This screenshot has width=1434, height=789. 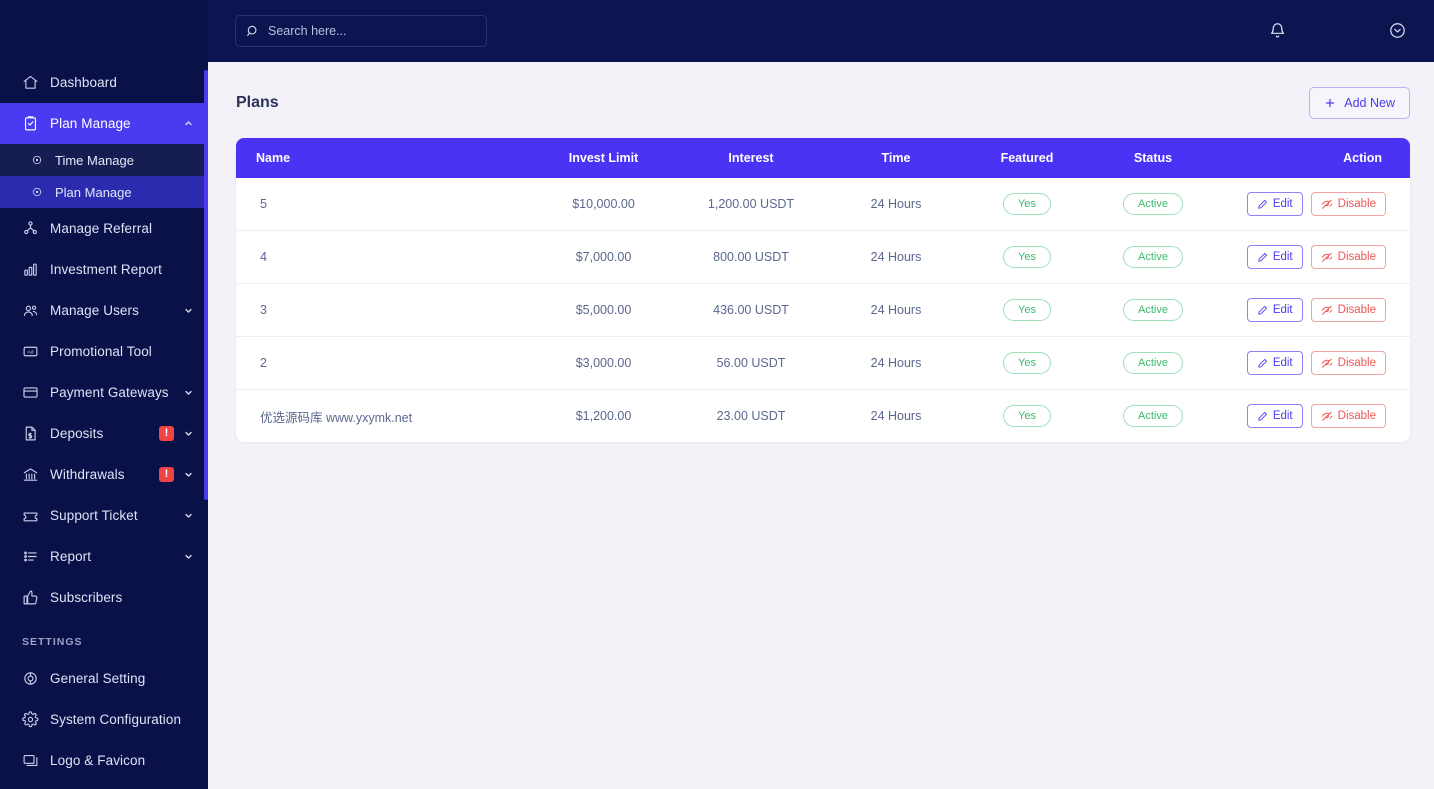 I want to click on cell-interest: 800.00 USDT, so click(x=751, y=257).